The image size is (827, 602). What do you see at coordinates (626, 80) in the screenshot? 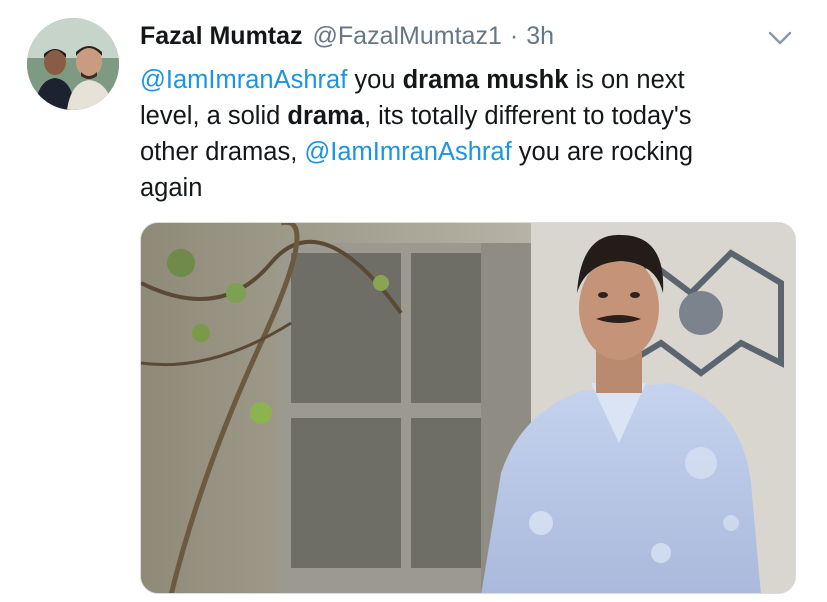
I see `body-text: is on next` at bounding box center [626, 80].